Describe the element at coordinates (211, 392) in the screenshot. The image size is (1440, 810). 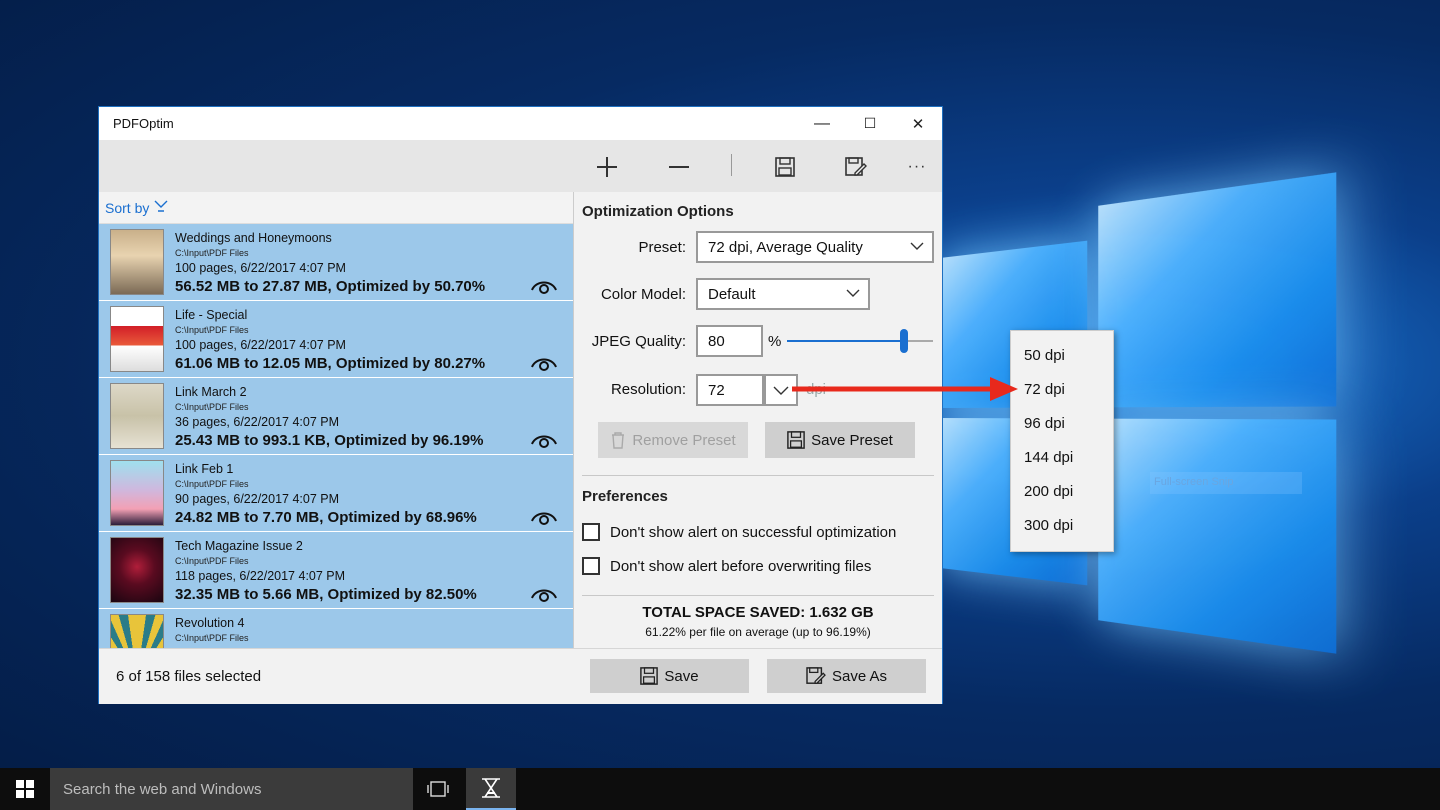
I see `file-title: Link March 2` at that location.